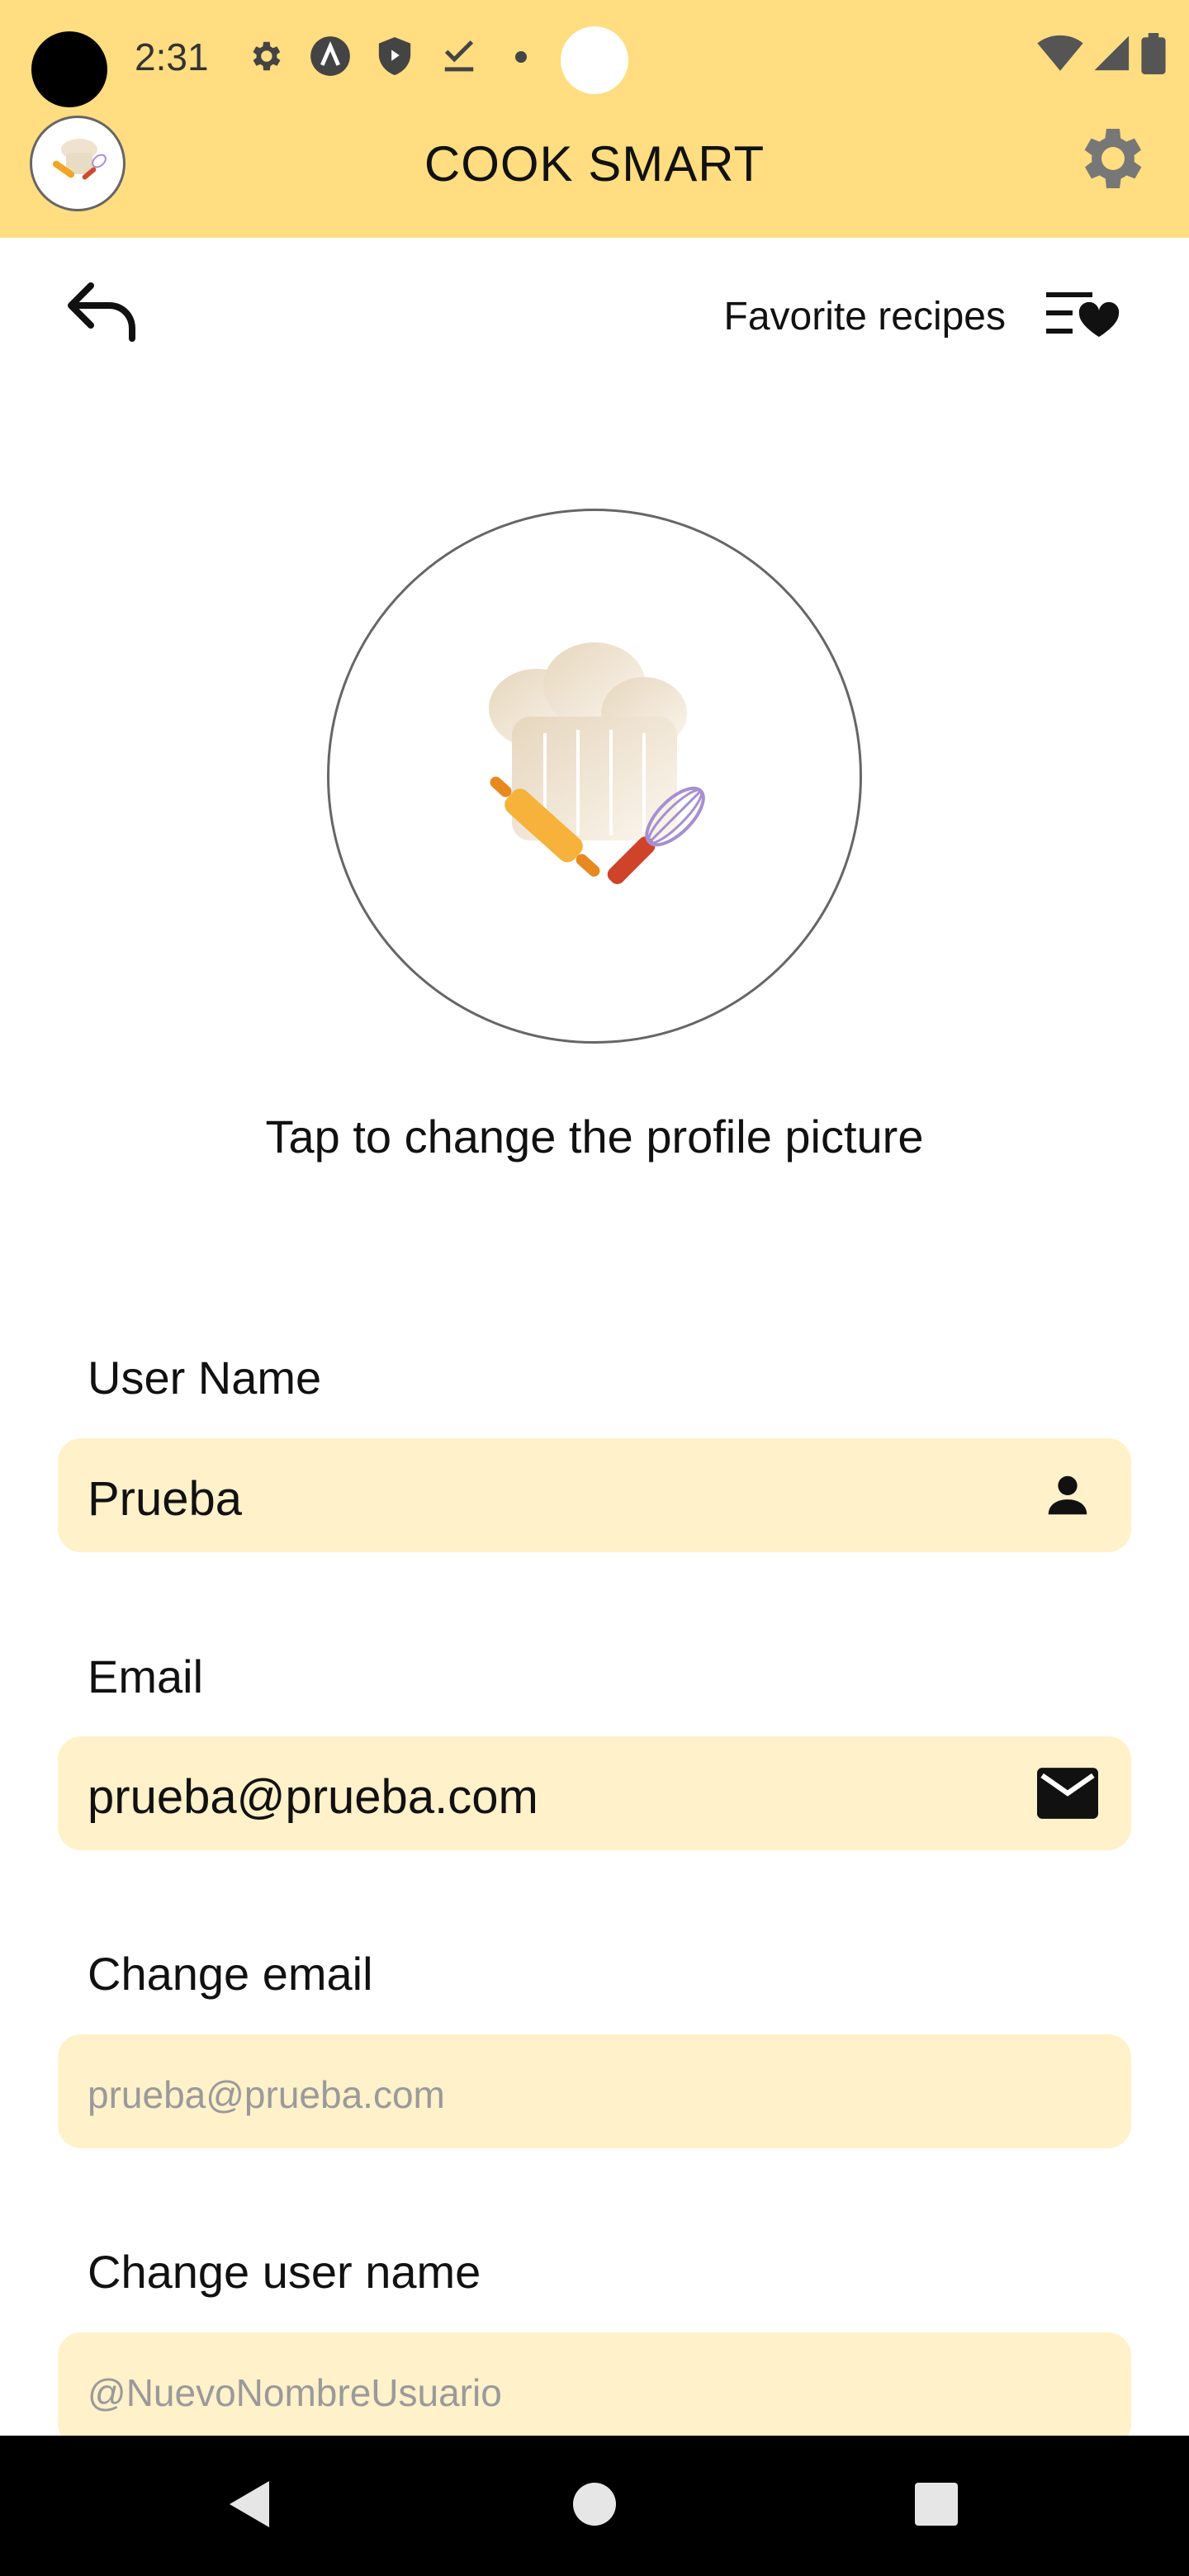 Image resolution: width=1189 pixels, height=2576 pixels. Describe the element at coordinates (330, 56) in the screenshot. I see `a-icon` at that location.